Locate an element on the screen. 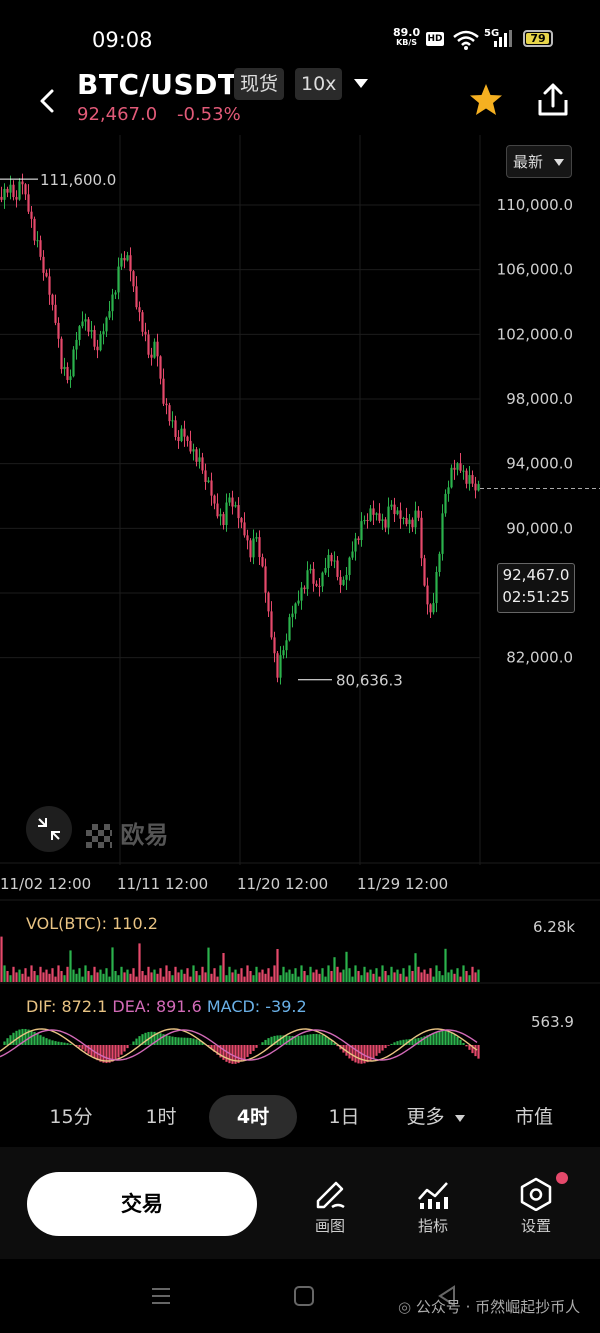 The image size is (600, 1333). watermark: ◎ 公众号 · 币然崛起抄币人 is located at coordinates (489, 1306).